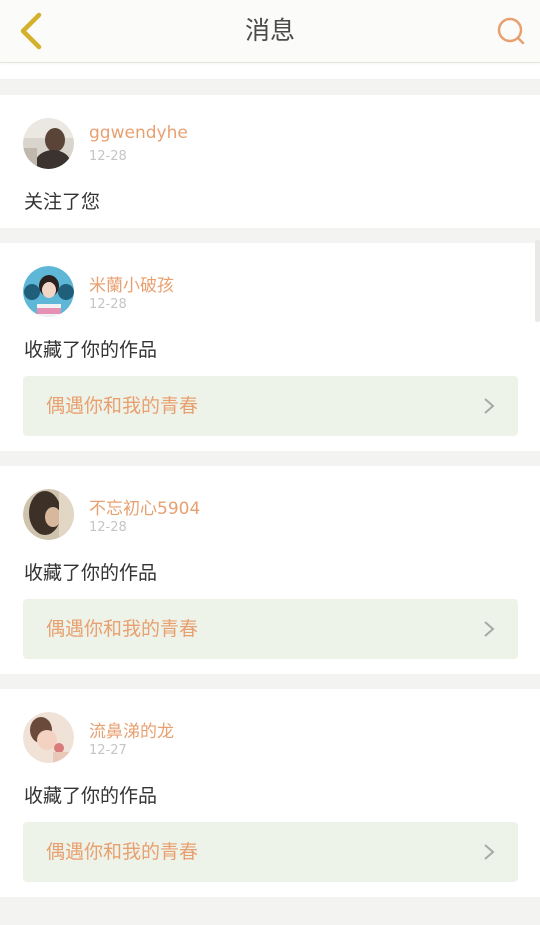 The width and height of the screenshot is (540, 925). Describe the element at coordinates (270, 71) in the screenshot. I see `previous-item-edge` at that location.